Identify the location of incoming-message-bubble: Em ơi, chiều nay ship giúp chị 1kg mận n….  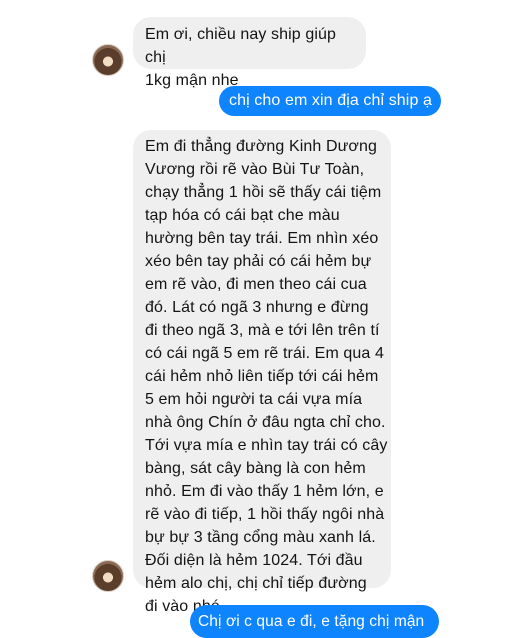
(249, 53).